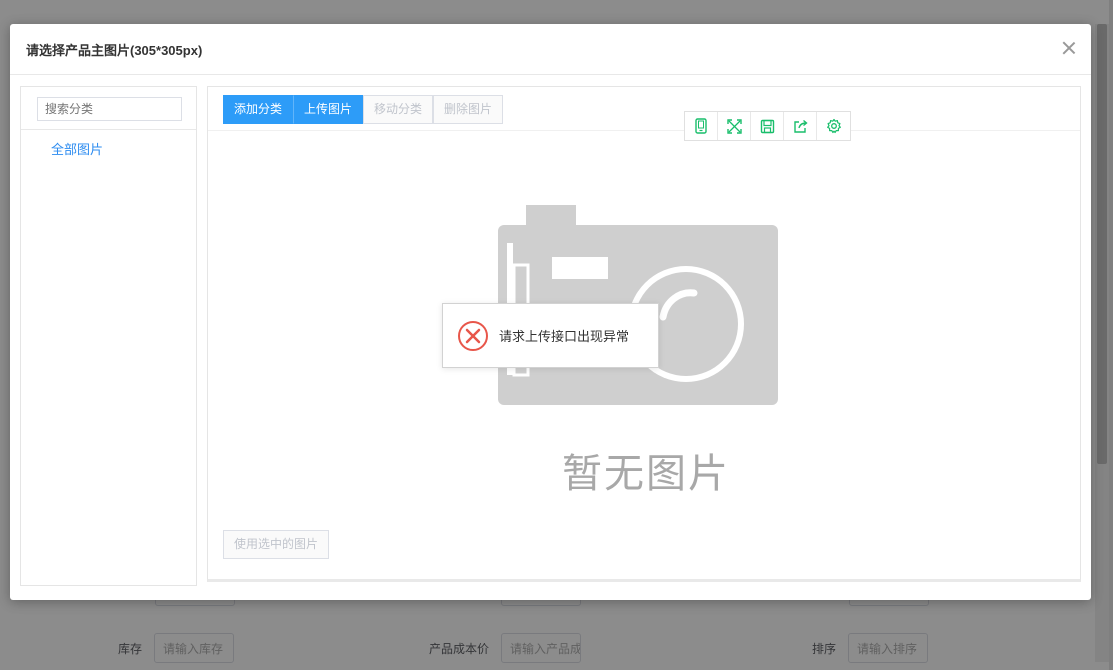 This screenshot has width=1113, height=670. I want to click on action-button-group: 添加分类 上传图片 移动分类 删除图片, so click(363, 109).